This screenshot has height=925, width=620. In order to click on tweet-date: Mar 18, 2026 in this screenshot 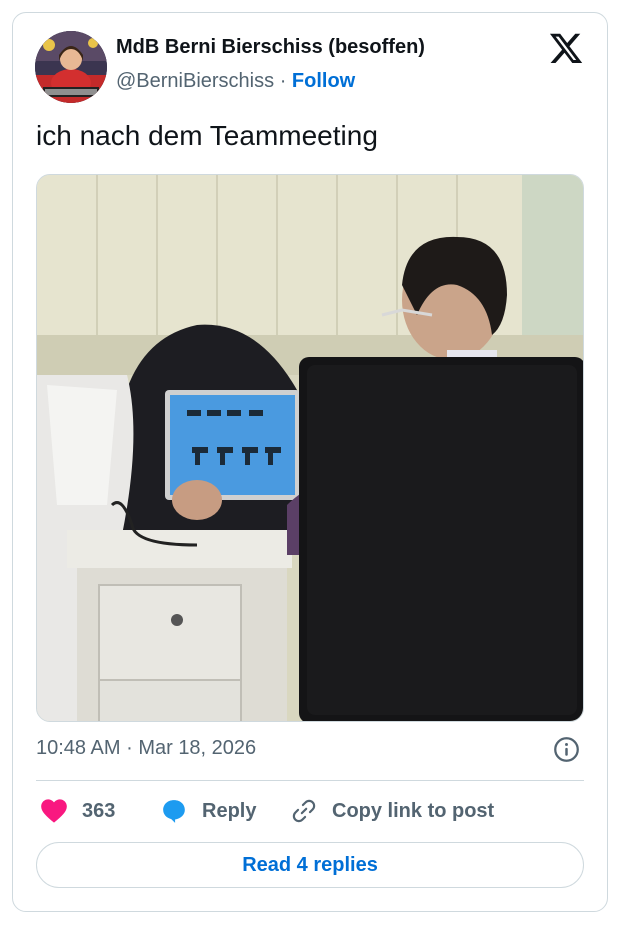, I will do `click(197, 748)`.